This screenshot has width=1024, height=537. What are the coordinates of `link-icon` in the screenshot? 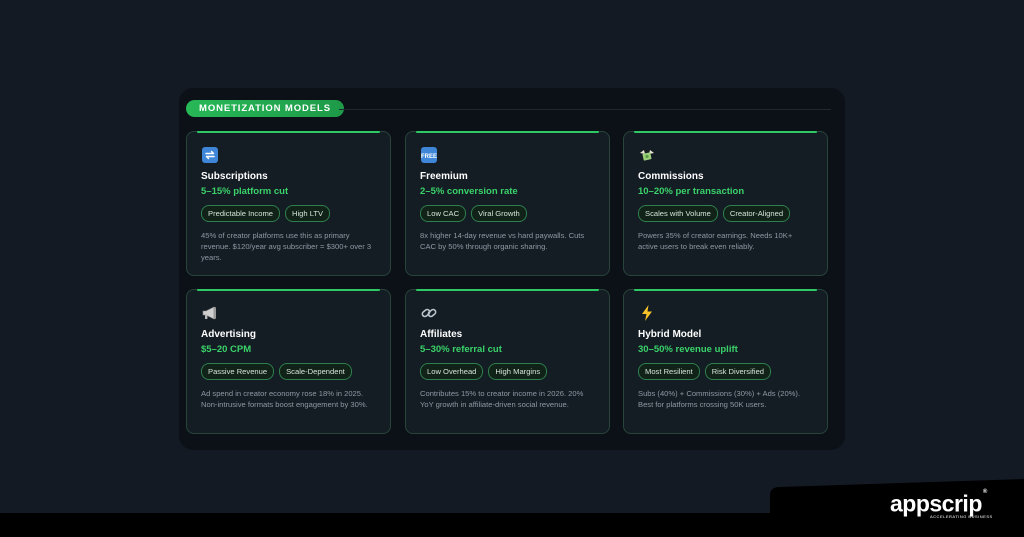 It's located at (429, 313).